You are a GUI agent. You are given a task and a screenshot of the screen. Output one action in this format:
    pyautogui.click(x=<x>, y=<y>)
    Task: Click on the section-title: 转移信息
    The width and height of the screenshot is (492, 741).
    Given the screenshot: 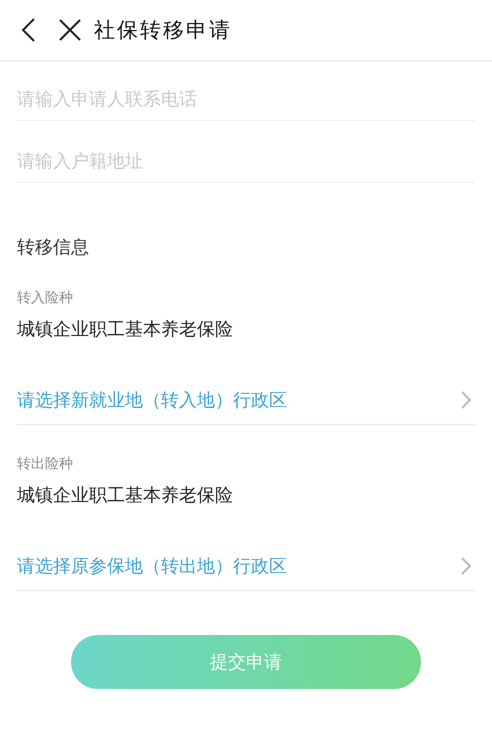 What is the action you would take?
    pyautogui.click(x=53, y=247)
    